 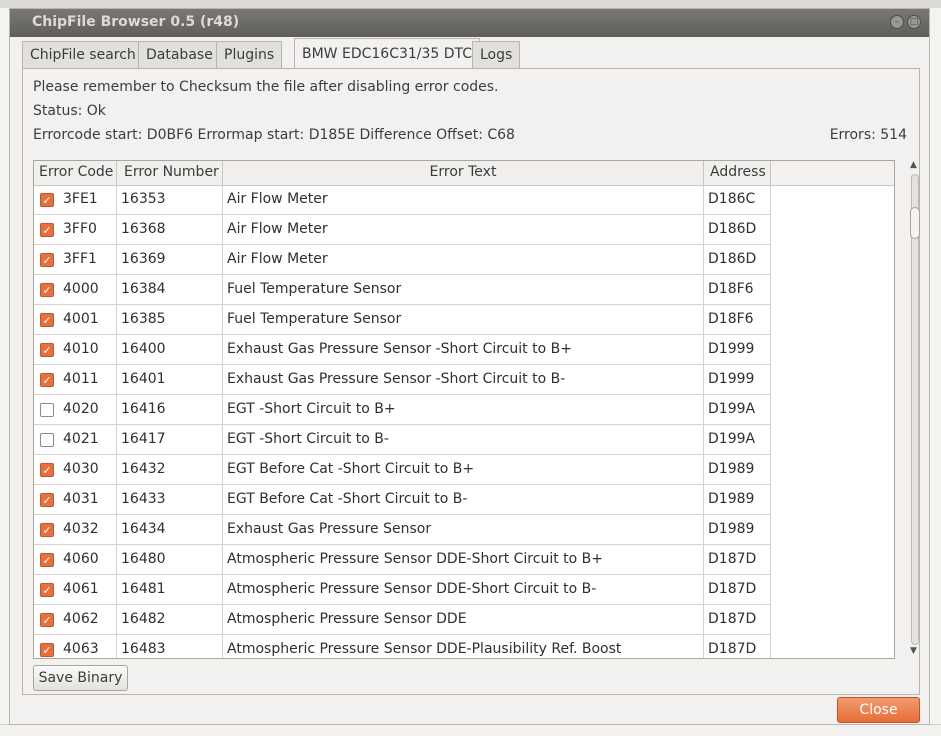 I want to click on error-code-text: 4032, so click(x=81, y=529).